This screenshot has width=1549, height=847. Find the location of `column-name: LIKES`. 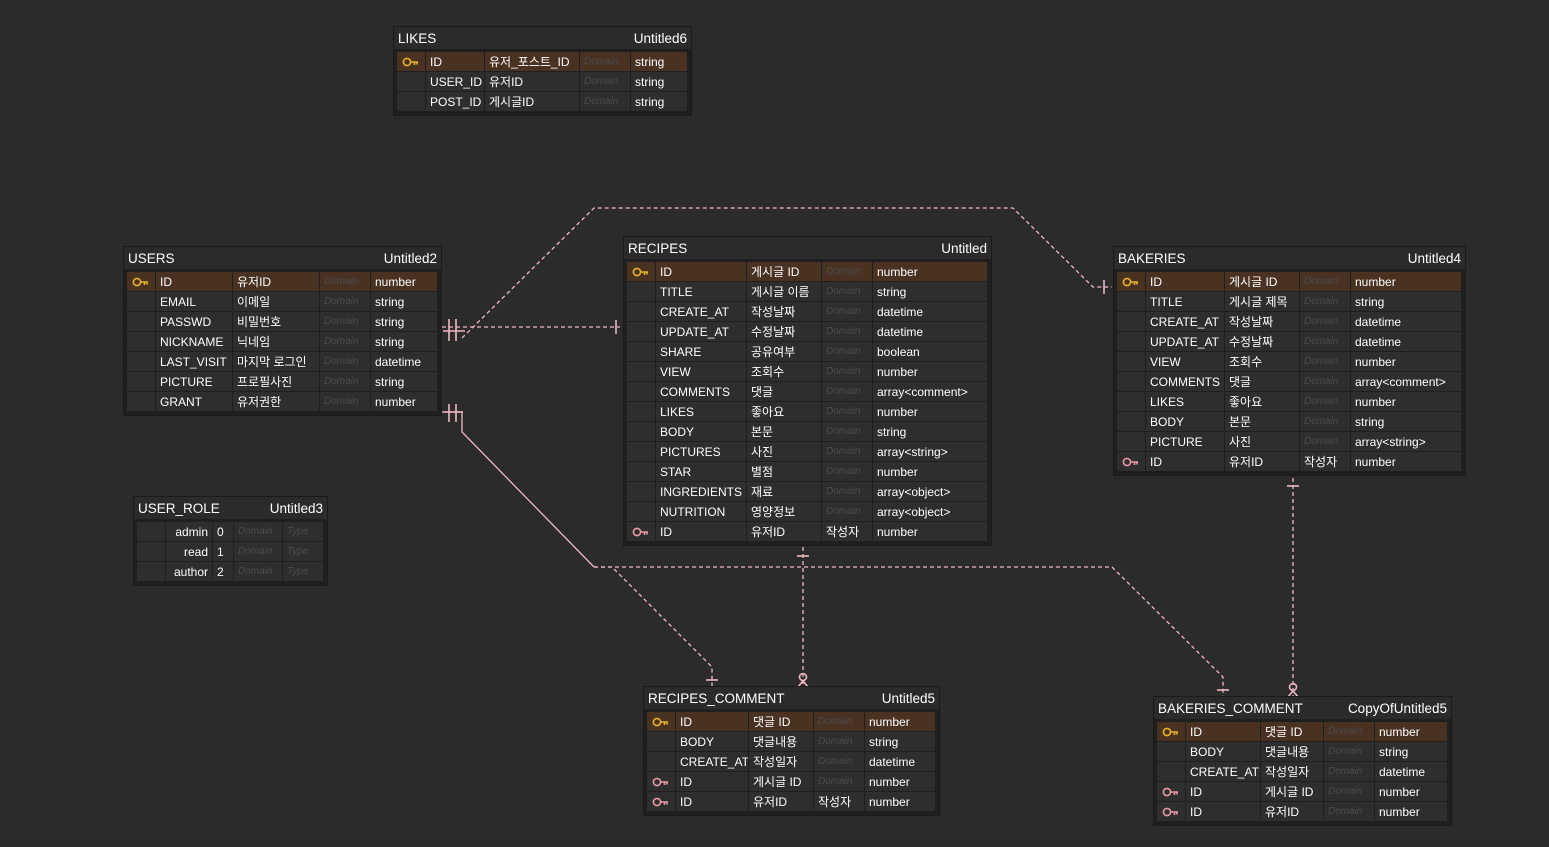

column-name: LIKES is located at coordinates (1185, 401).